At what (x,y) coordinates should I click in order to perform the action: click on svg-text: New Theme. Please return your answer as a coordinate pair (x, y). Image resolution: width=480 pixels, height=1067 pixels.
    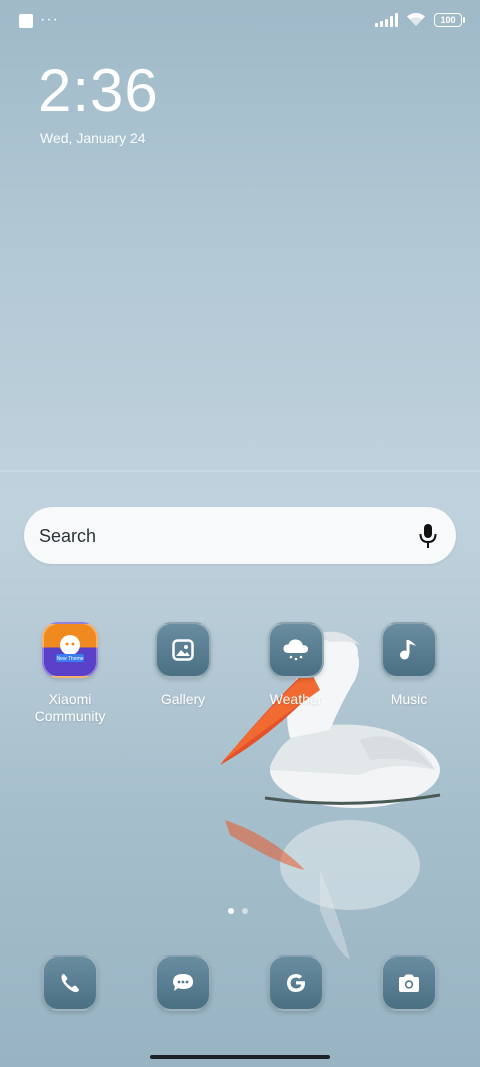
    Looking at the image, I should click on (70, 659).